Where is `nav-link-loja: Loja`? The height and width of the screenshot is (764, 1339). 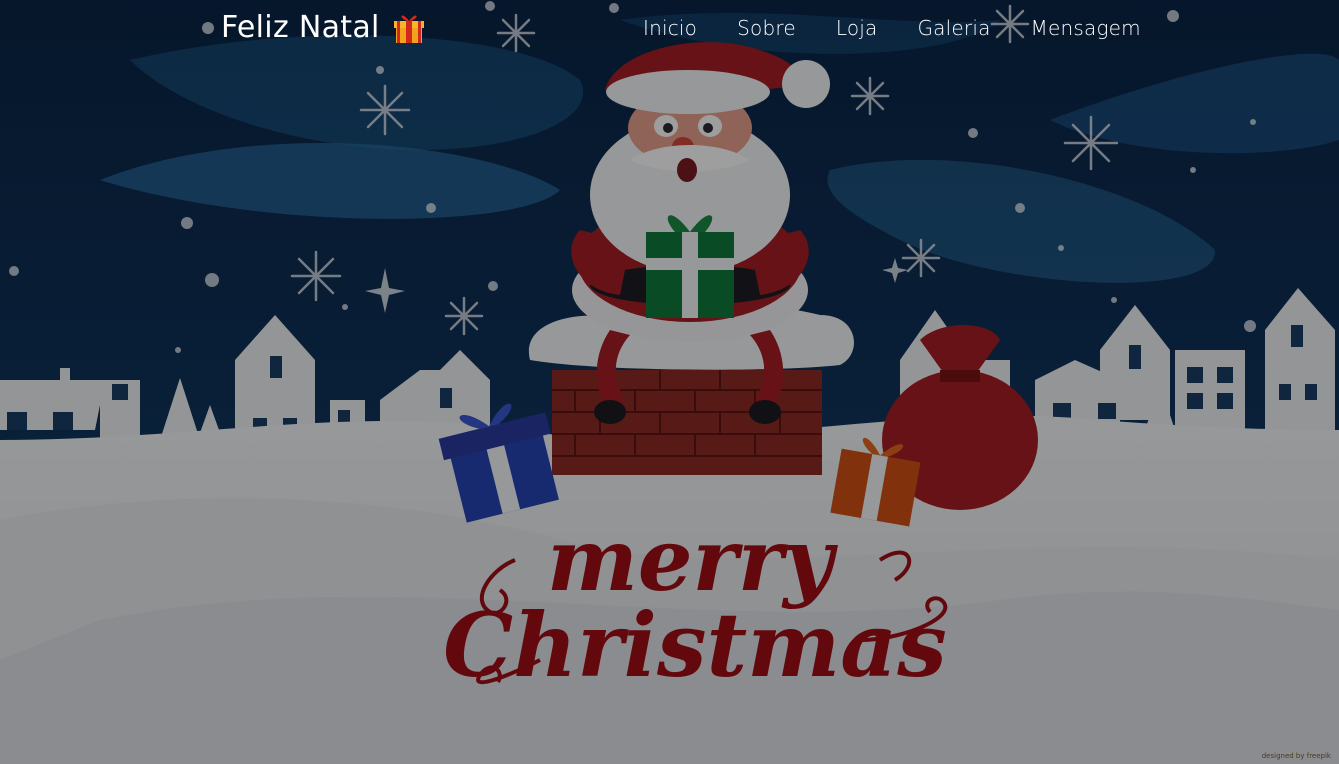 nav-link-loja: Loja is located at coordinates (857, 28).